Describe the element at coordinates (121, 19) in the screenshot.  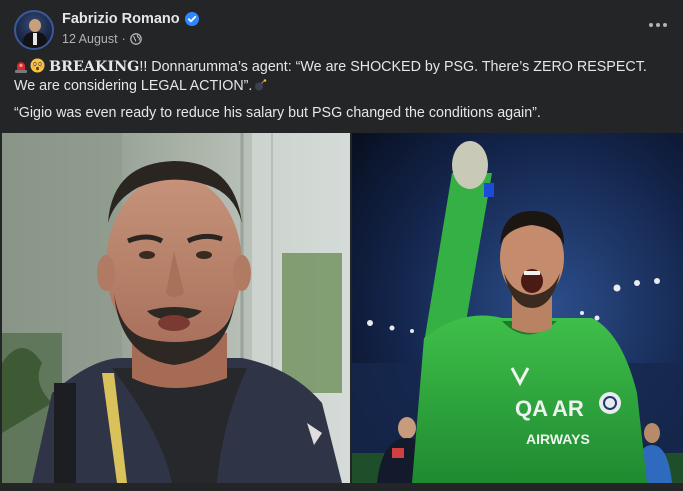
I see `author-name: Fabrizio Romano` at that location.